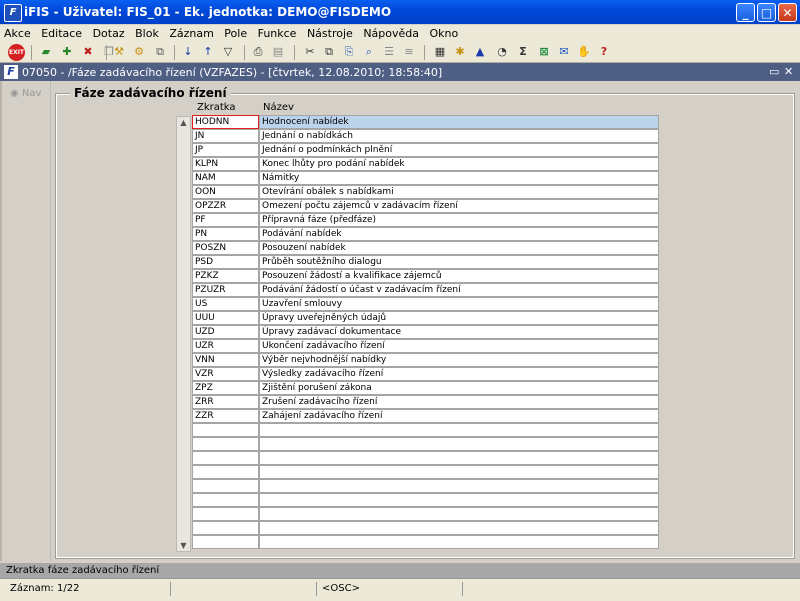 Image resolution: width=800 pixels, height=601 pixels. What do you see at coordinates (225, 122) in the screenshot?
I see `code-cell: HODNN` at bounding box center [225, 122].